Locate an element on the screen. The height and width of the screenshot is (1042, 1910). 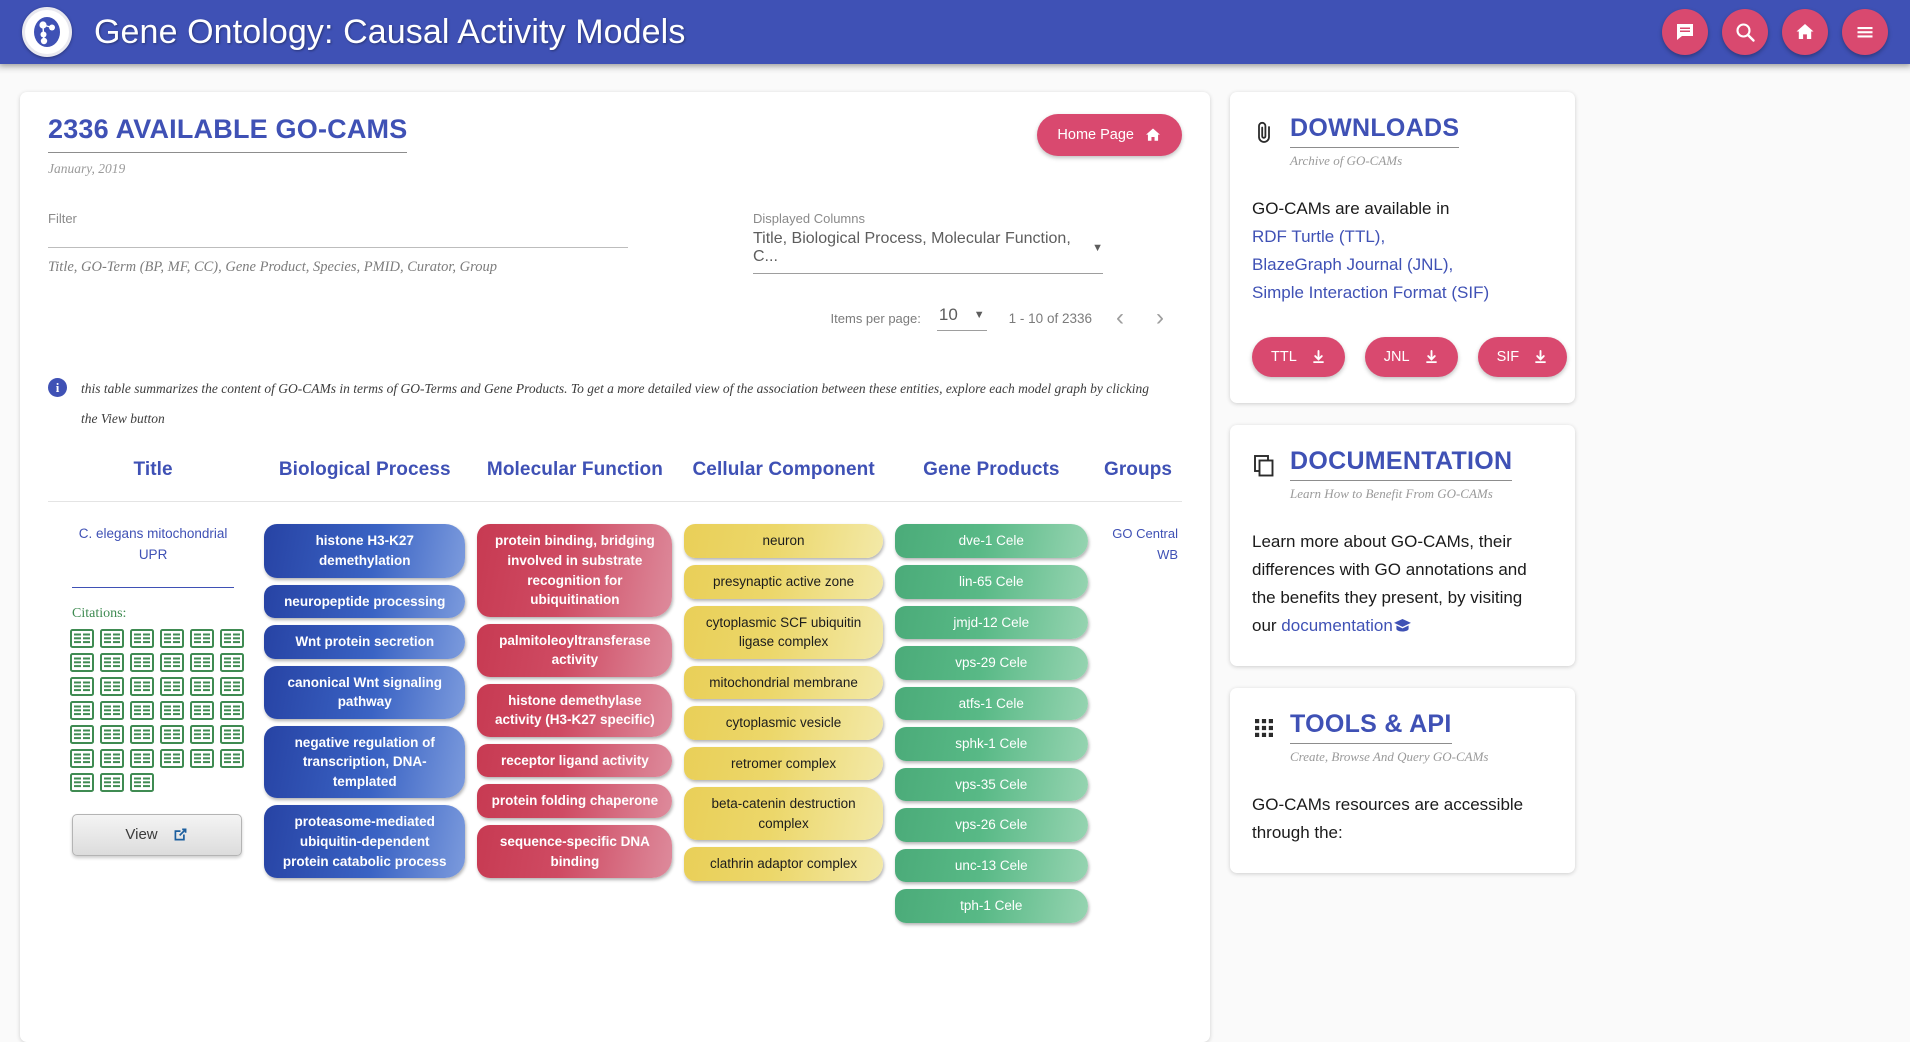
biological-process-pill: canonical Wnt signaling pathway is located at coordinates (365, 692).